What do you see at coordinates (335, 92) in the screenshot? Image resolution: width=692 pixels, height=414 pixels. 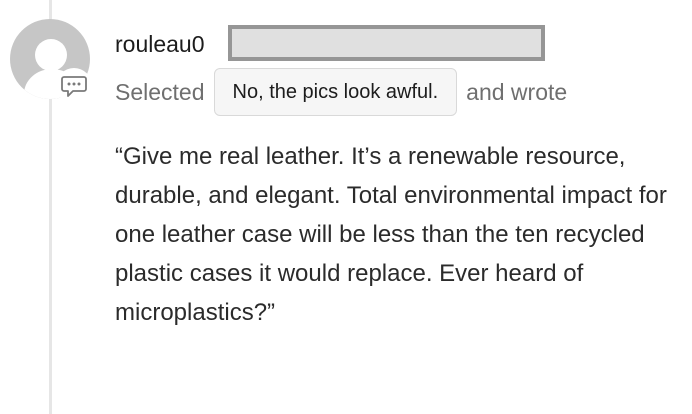 I see `selected-option-chip: No, the pics look awful.` at bounding box center [335, 92].